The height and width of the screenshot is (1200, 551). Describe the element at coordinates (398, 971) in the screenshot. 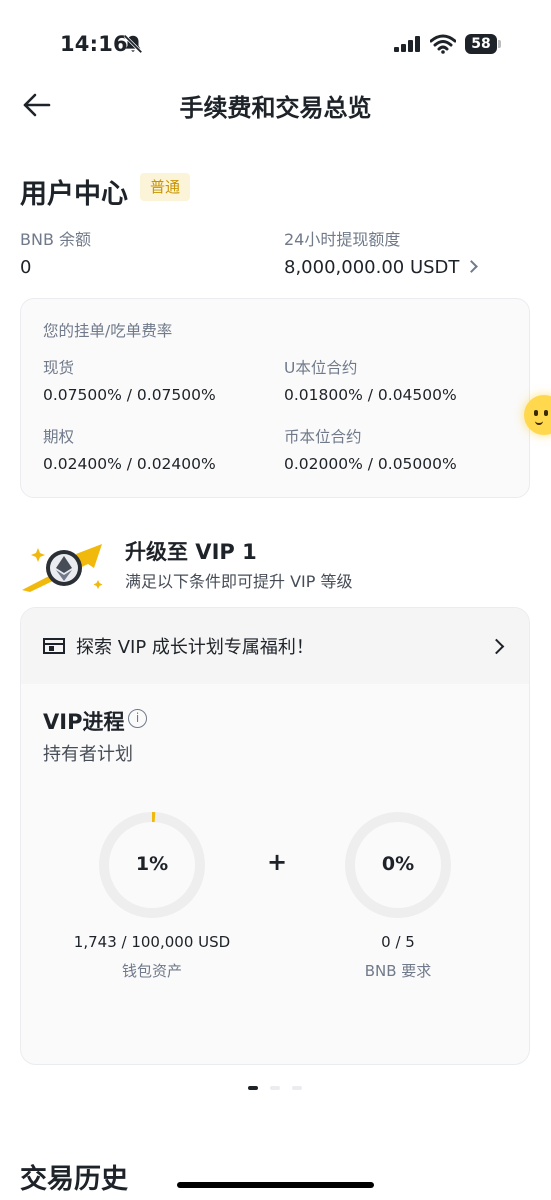

I see `bnb-requirement-label: BNB 要求` at that location.